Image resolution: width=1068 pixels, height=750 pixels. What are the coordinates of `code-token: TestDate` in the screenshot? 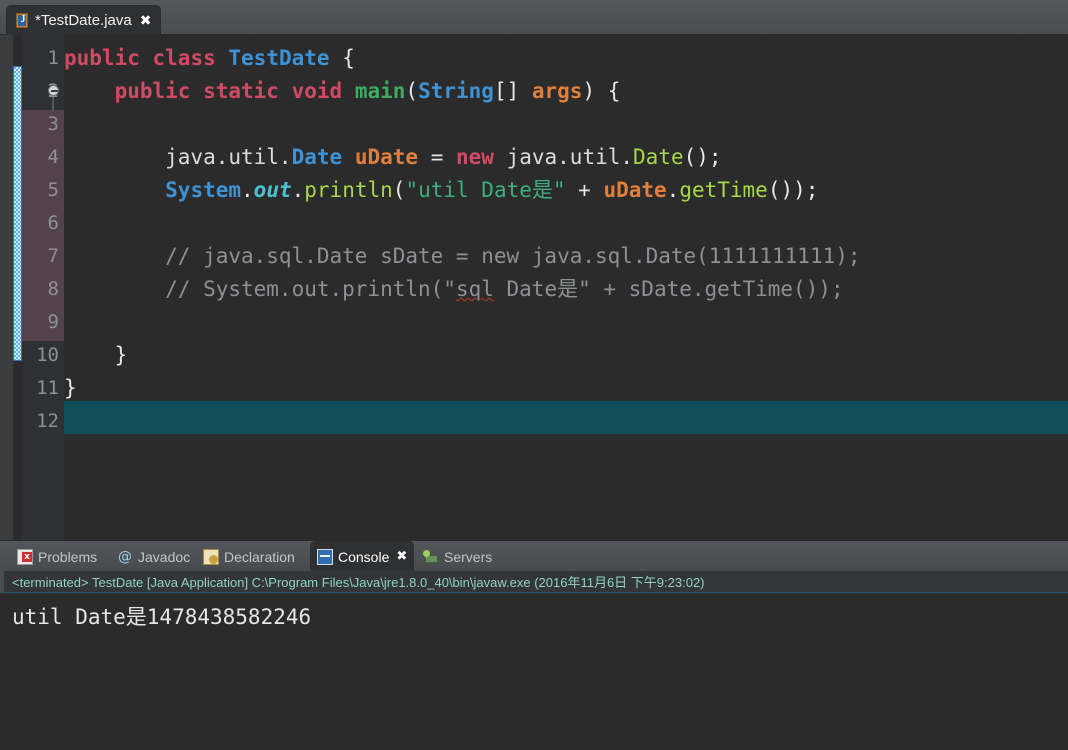 It's located at (279, 58).